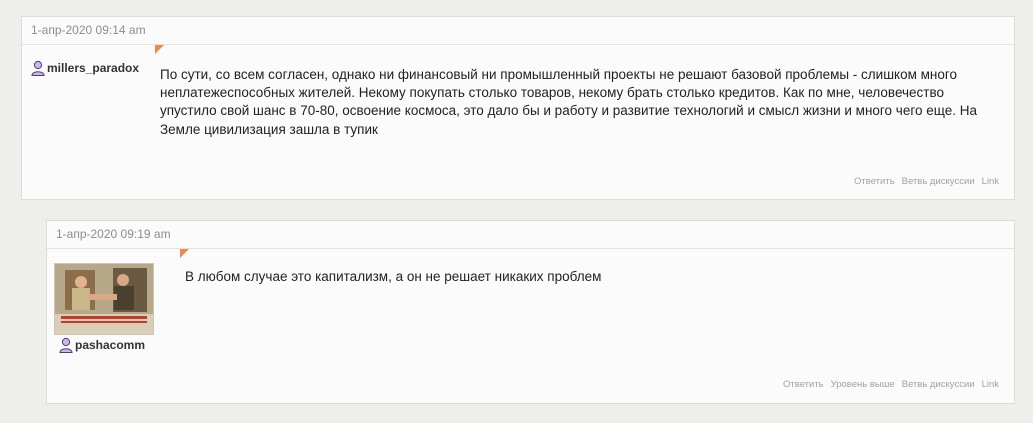  I want to click on comment-actions: Ответить Ветвь дискуссии Link, so click(926, 181).